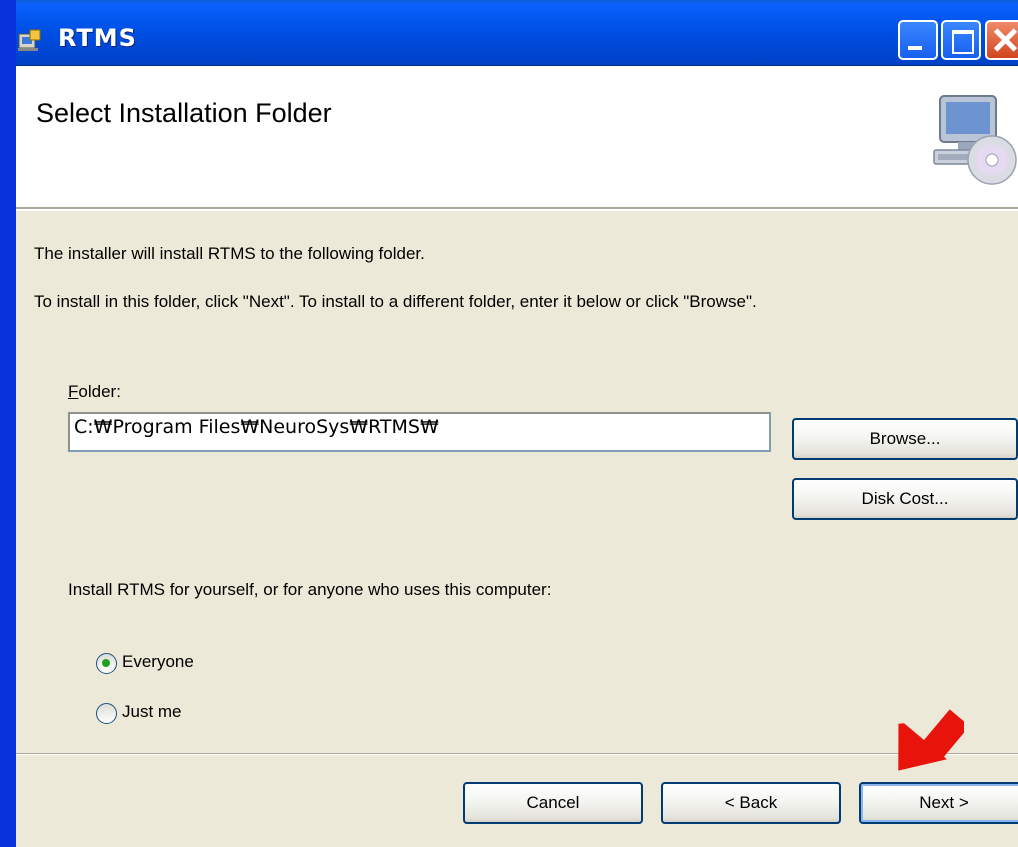  Describe the element at coordinates (938, 803) in the screenshot. I see `next-button: Next >` at that location.